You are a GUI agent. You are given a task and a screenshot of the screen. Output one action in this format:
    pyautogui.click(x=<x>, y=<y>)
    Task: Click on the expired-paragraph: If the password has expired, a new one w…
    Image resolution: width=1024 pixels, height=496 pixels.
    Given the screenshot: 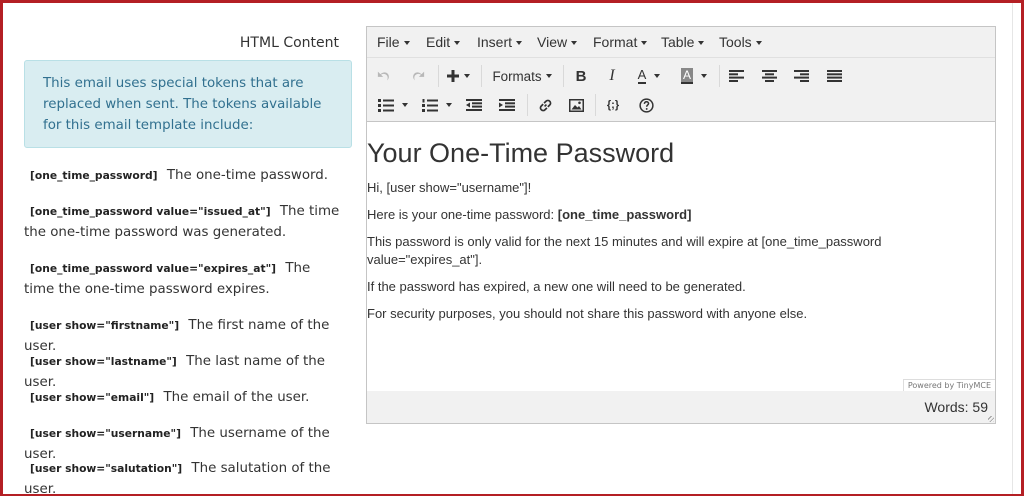 What is the action you would take?
    pyautogui.click(x=556, y=286)
    